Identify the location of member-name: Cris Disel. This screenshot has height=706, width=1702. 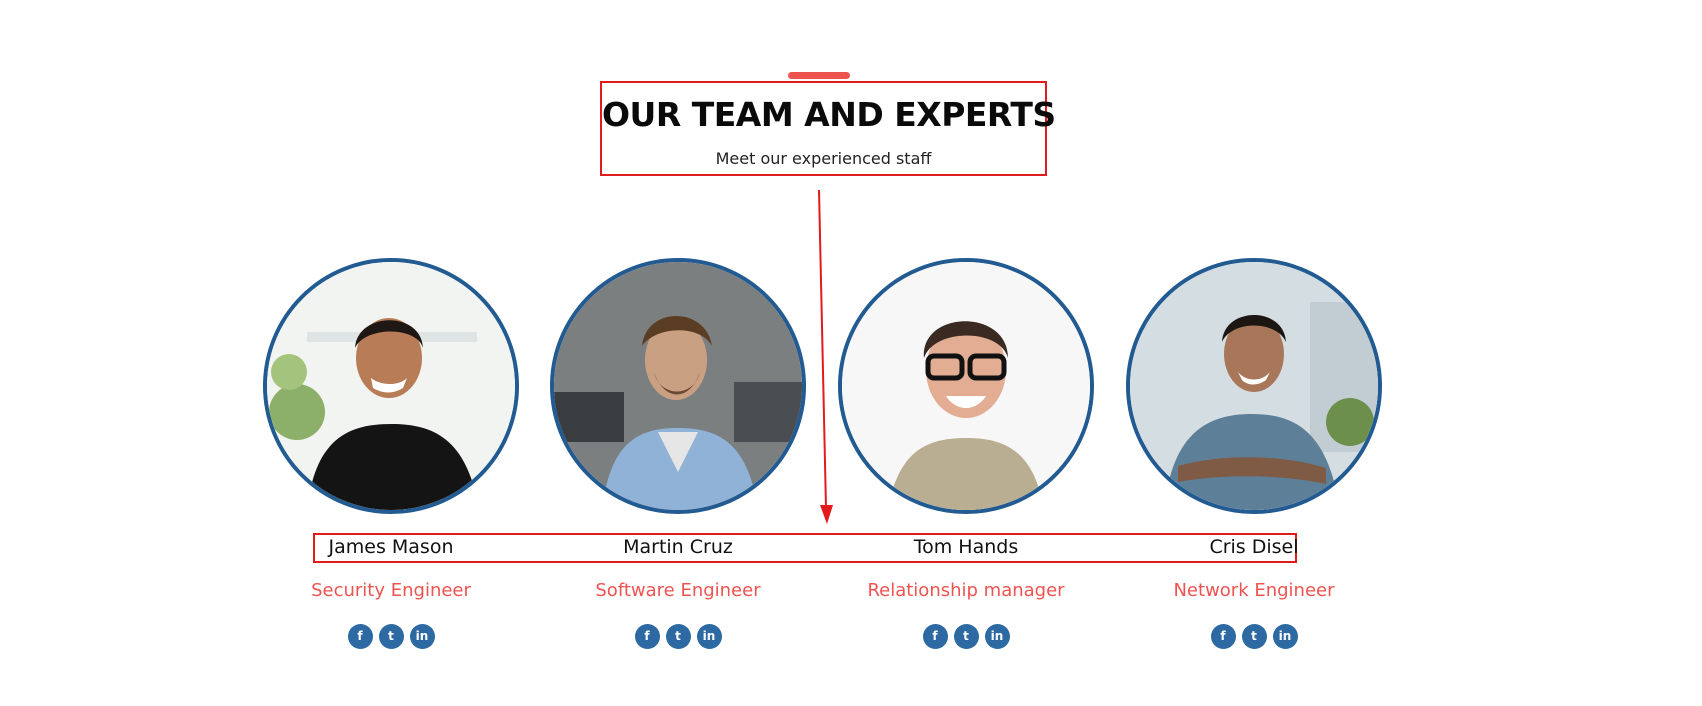
(1254, 547).